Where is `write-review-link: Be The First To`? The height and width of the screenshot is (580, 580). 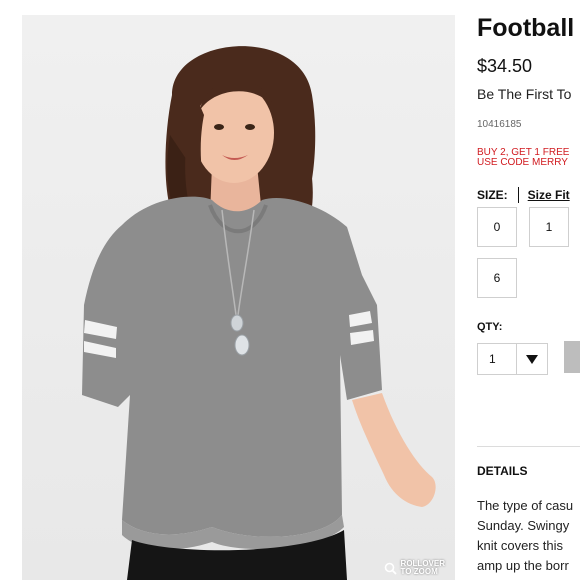
write-review-link: Be The First To is located at coordinates (524, 94).